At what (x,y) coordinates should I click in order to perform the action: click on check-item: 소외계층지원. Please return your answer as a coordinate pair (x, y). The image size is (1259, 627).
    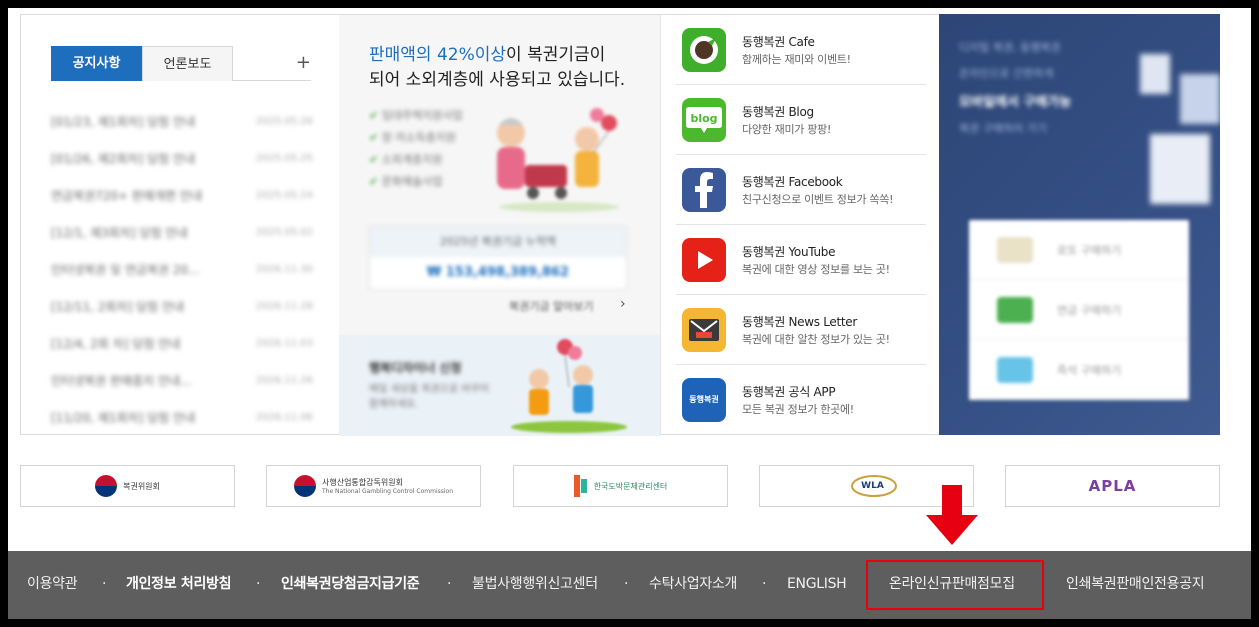
    Looking at the image, I should click on (416, 162).